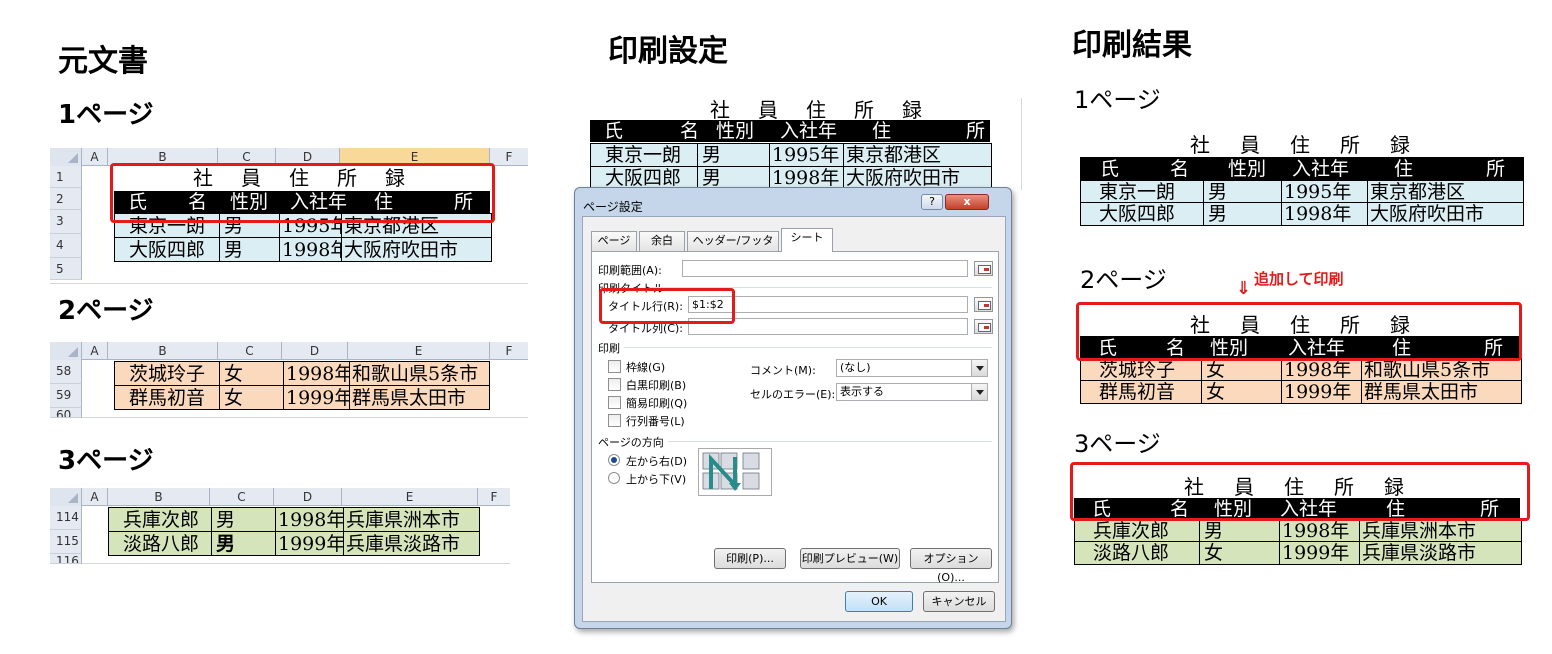 The width and height of the screenshot is (1552, 654). What do you see at coordinates (807, 240) in the screenshot?
I see `tab-sheet: シート` at bounding box center [807, 240].